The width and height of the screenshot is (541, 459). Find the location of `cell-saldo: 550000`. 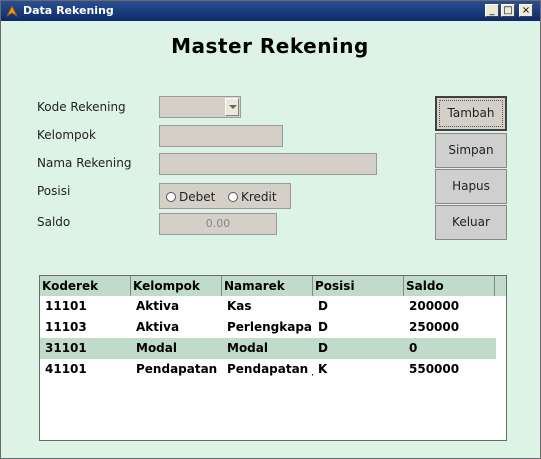

cell-saldo: 550000 is located at coordinates (434, 369).